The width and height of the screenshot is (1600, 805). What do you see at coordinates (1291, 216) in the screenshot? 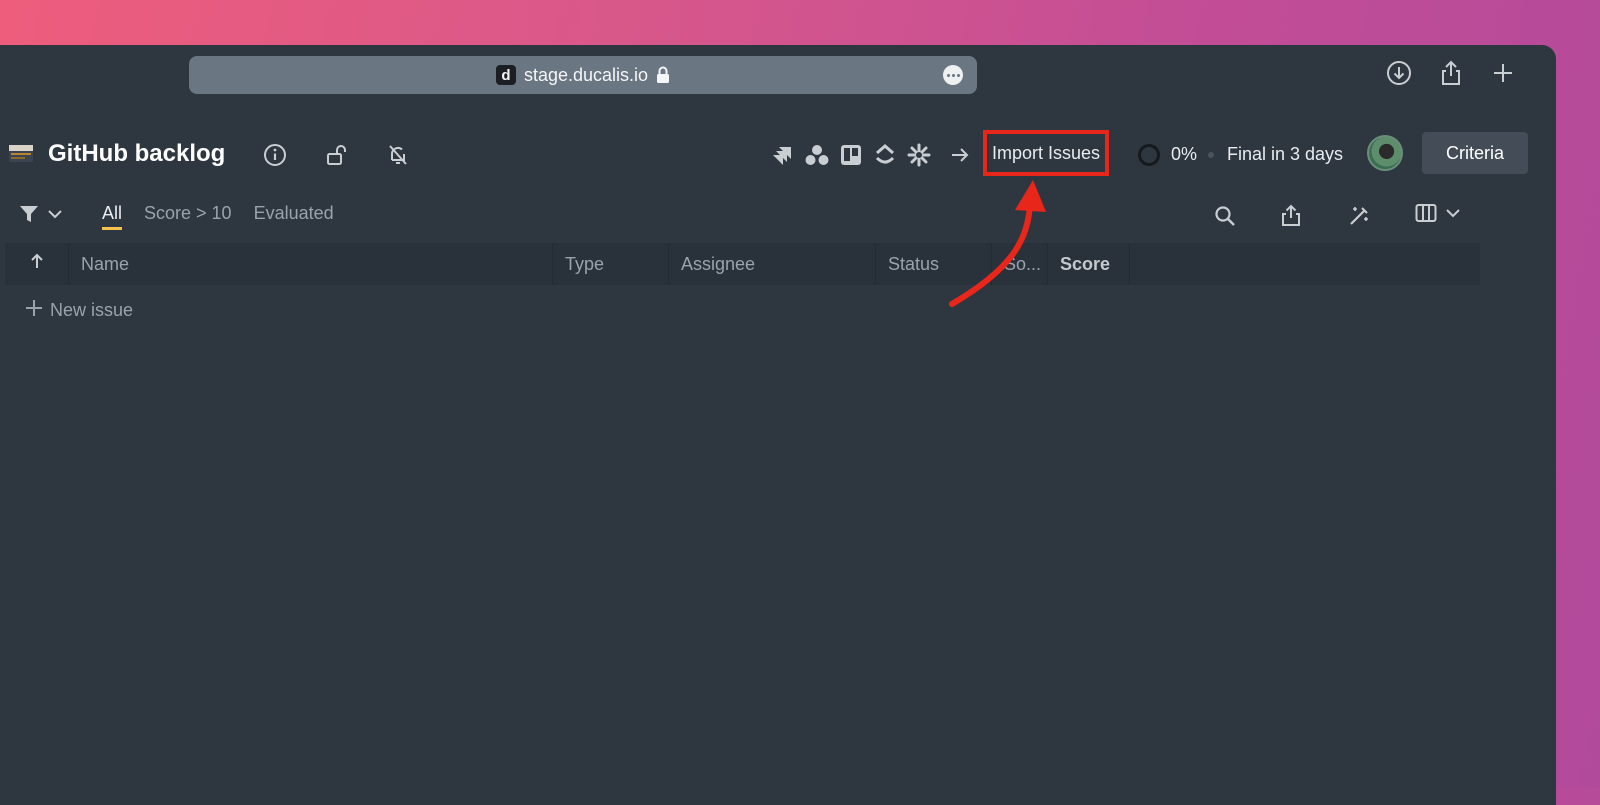
I see `export-icon` at bounding box center [1291, 216].